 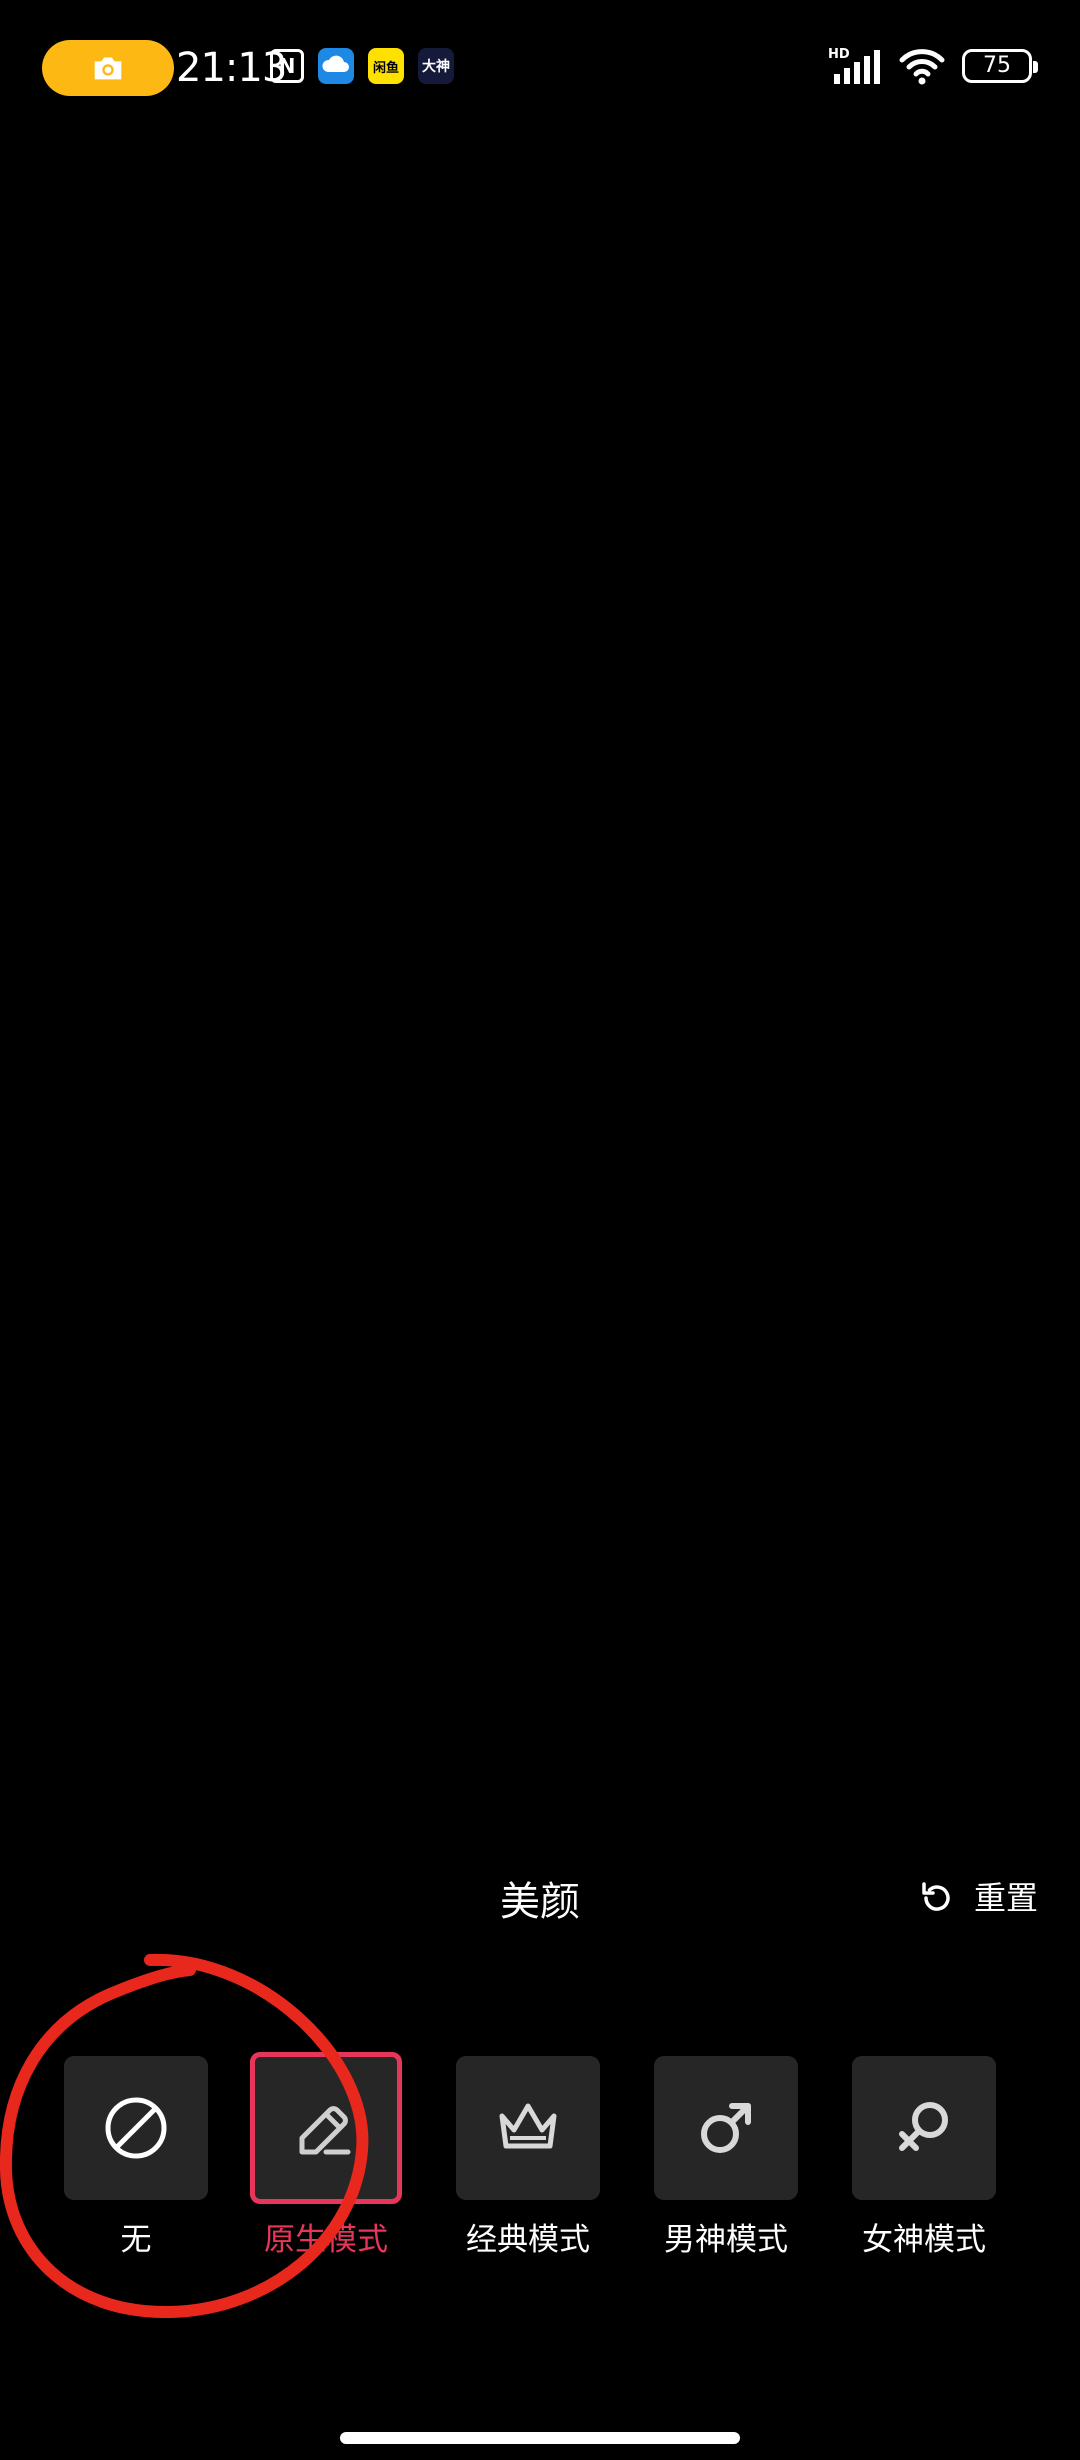 What do you see at coordinates (936, 1896) in the screenshot?
I see `reset-icon` at bounding box center [936, 1896].